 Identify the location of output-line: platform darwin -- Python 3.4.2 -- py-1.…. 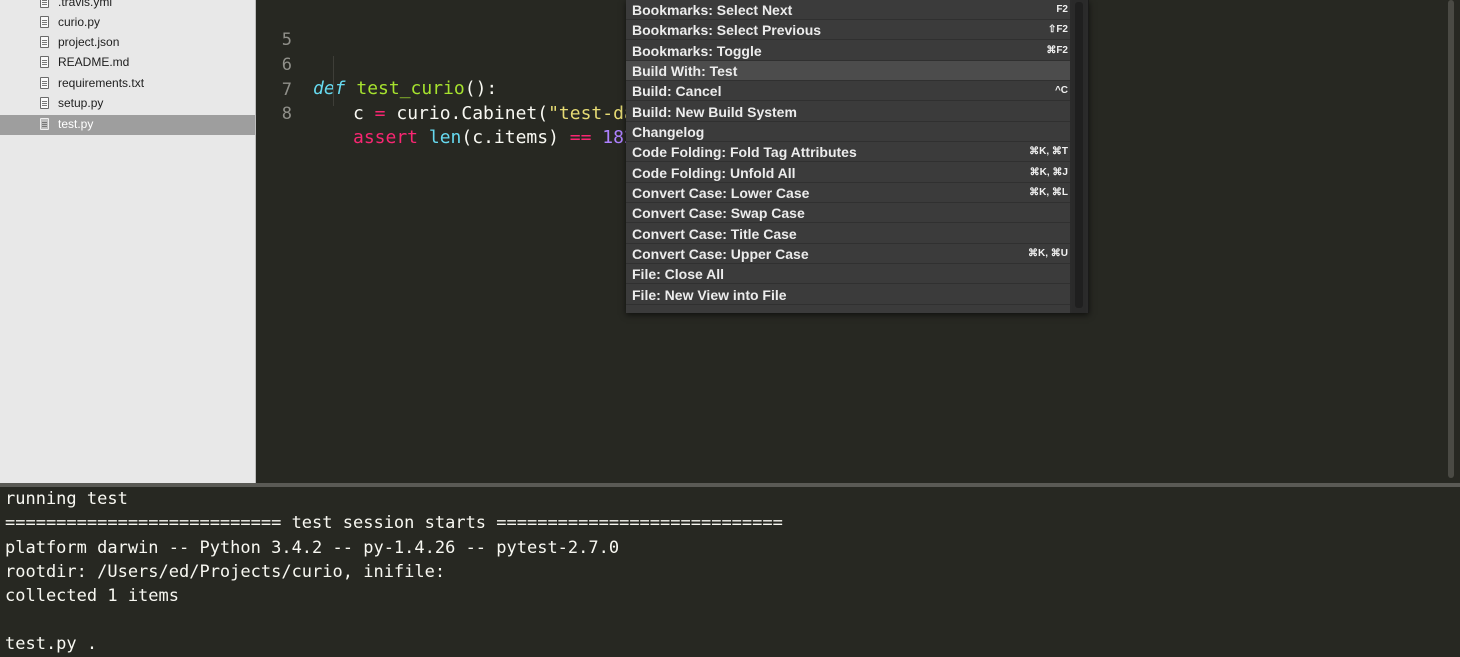
(312, 548).